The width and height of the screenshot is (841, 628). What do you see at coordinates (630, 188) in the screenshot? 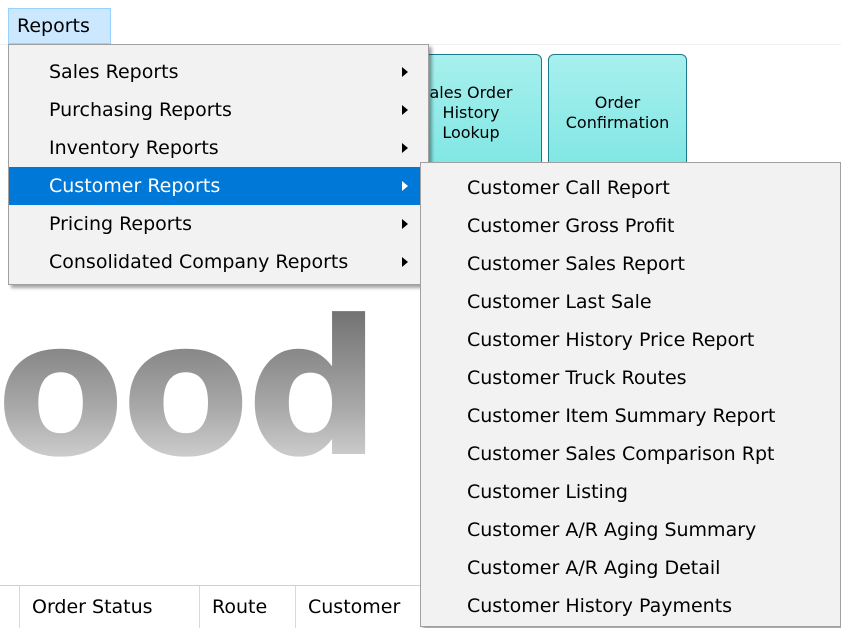
I see `menu-item-customer-call-report: Customer Call Report` at bounding box center [630, 188].